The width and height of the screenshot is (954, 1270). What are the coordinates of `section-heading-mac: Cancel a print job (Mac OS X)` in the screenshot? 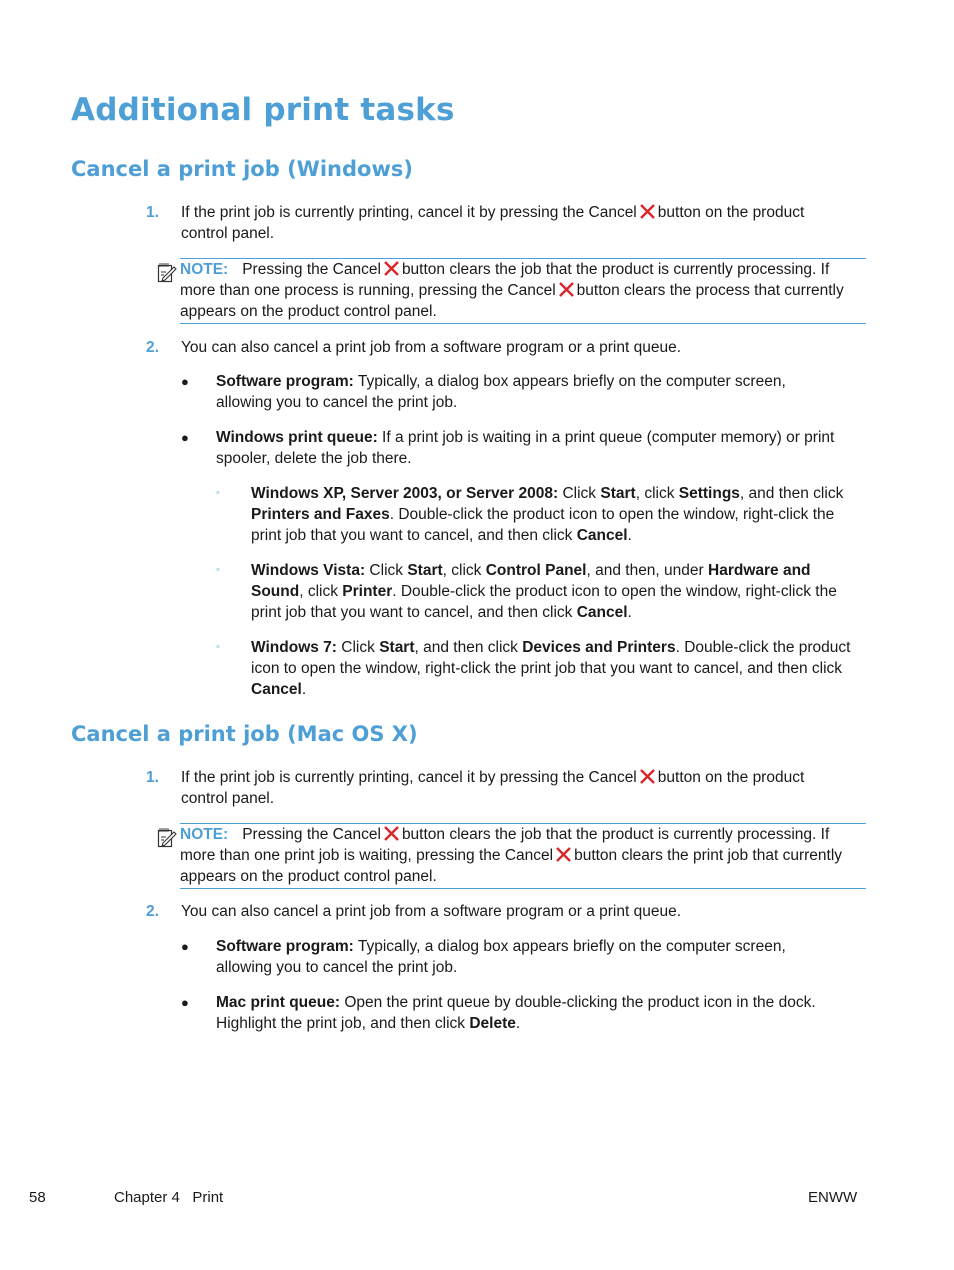 It's located at (244, 734).